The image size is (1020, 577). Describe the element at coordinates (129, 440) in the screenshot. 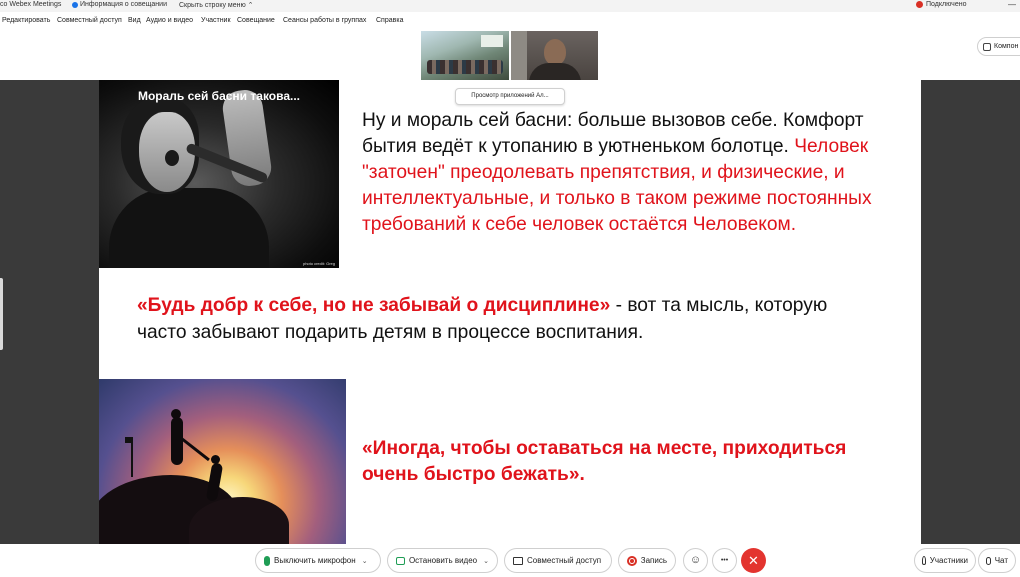

I see `flag-icon` at that location.